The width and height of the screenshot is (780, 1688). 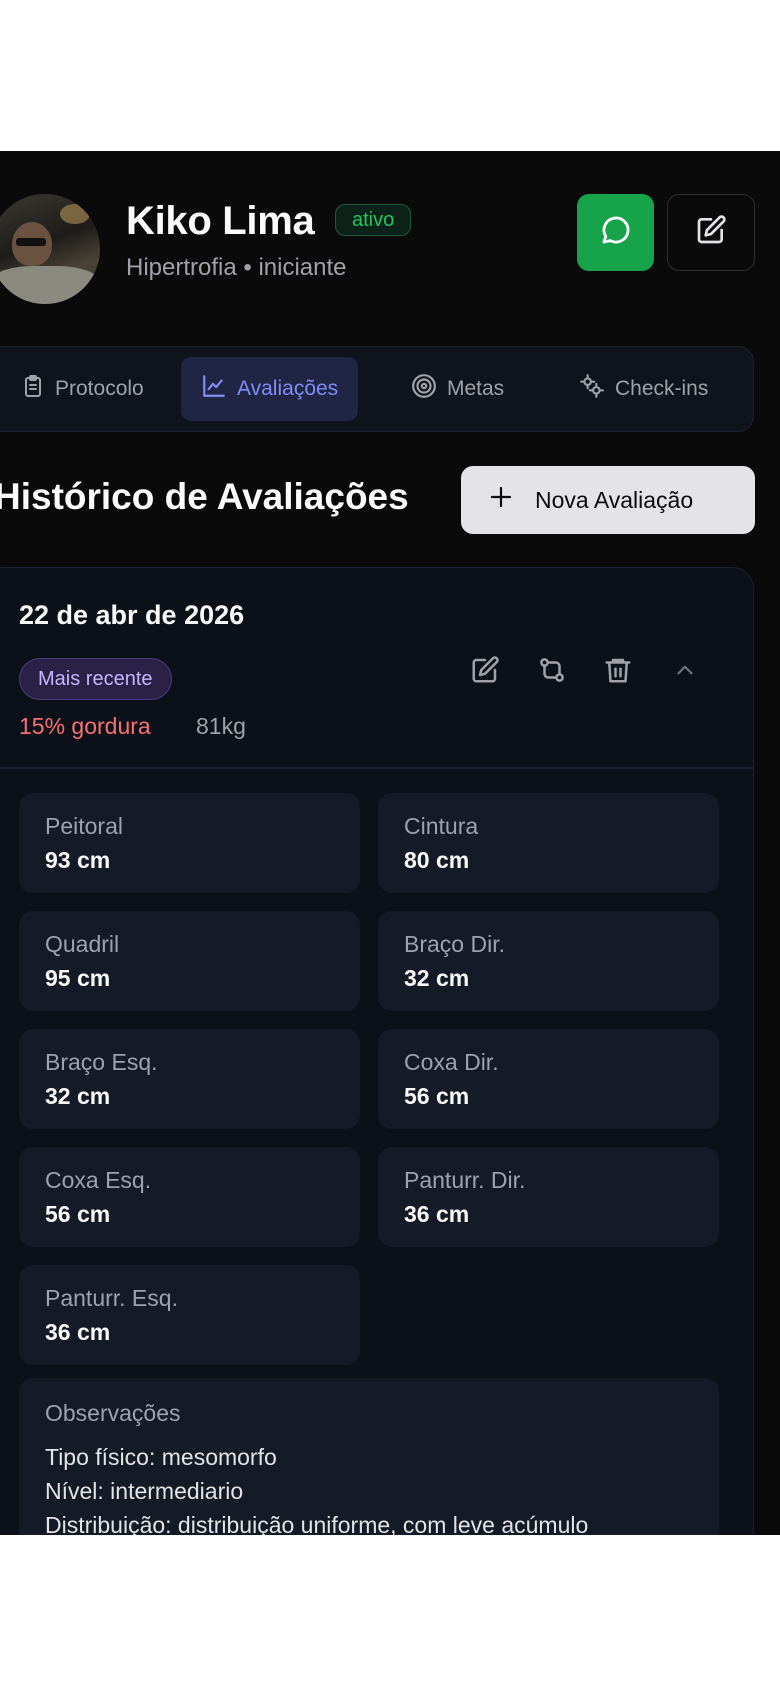 What do you see at coordinates (78, 860) in the screenshot?
I see `measurement-value: 93 cm` at bounding box center [78, 860].